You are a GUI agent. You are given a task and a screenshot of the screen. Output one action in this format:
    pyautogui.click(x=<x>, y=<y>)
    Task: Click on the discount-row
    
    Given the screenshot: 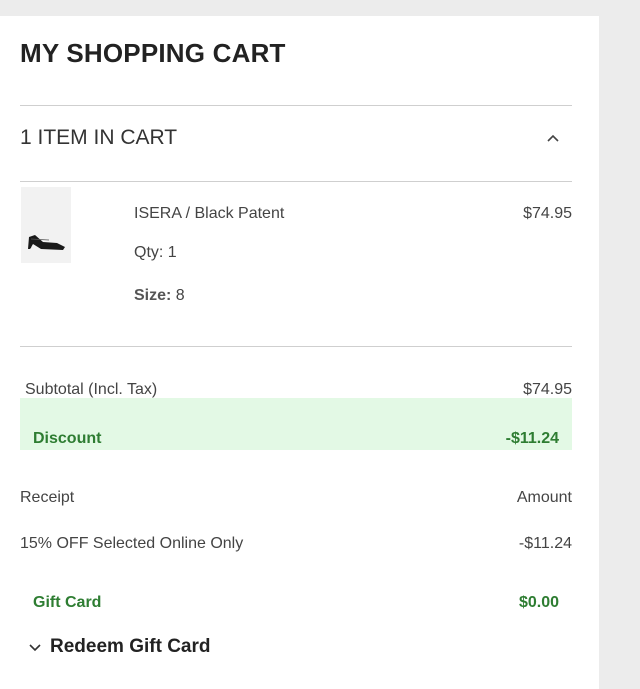 What is the action you would take?
    pyautogui.click(x=296, y=424)
    